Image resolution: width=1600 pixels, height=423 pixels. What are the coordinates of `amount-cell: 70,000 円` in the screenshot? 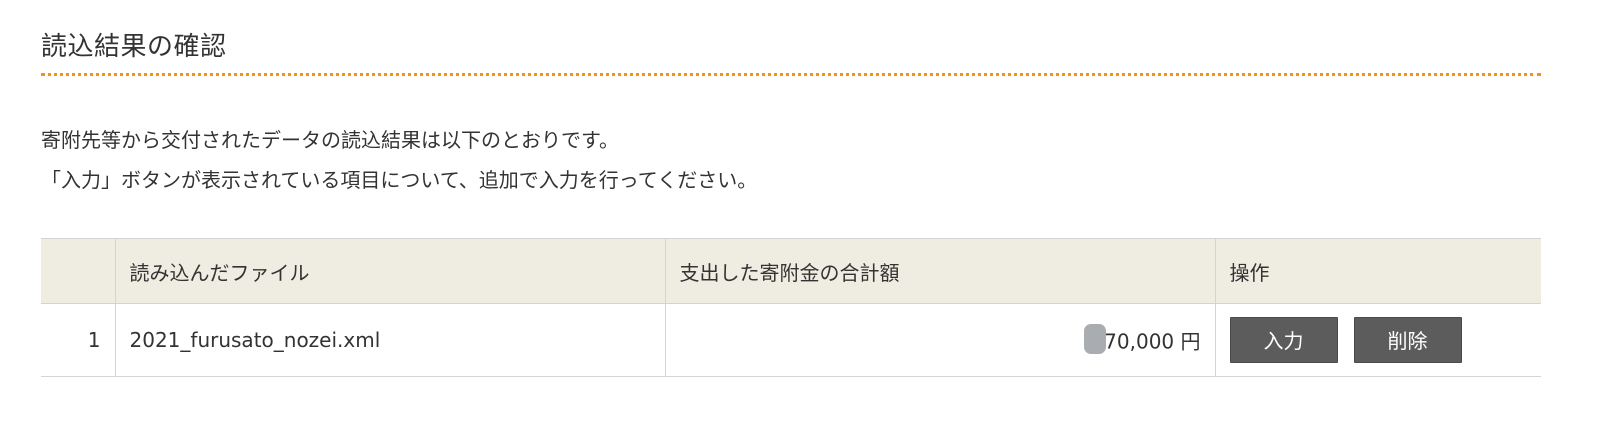 It's located at (940, 340).